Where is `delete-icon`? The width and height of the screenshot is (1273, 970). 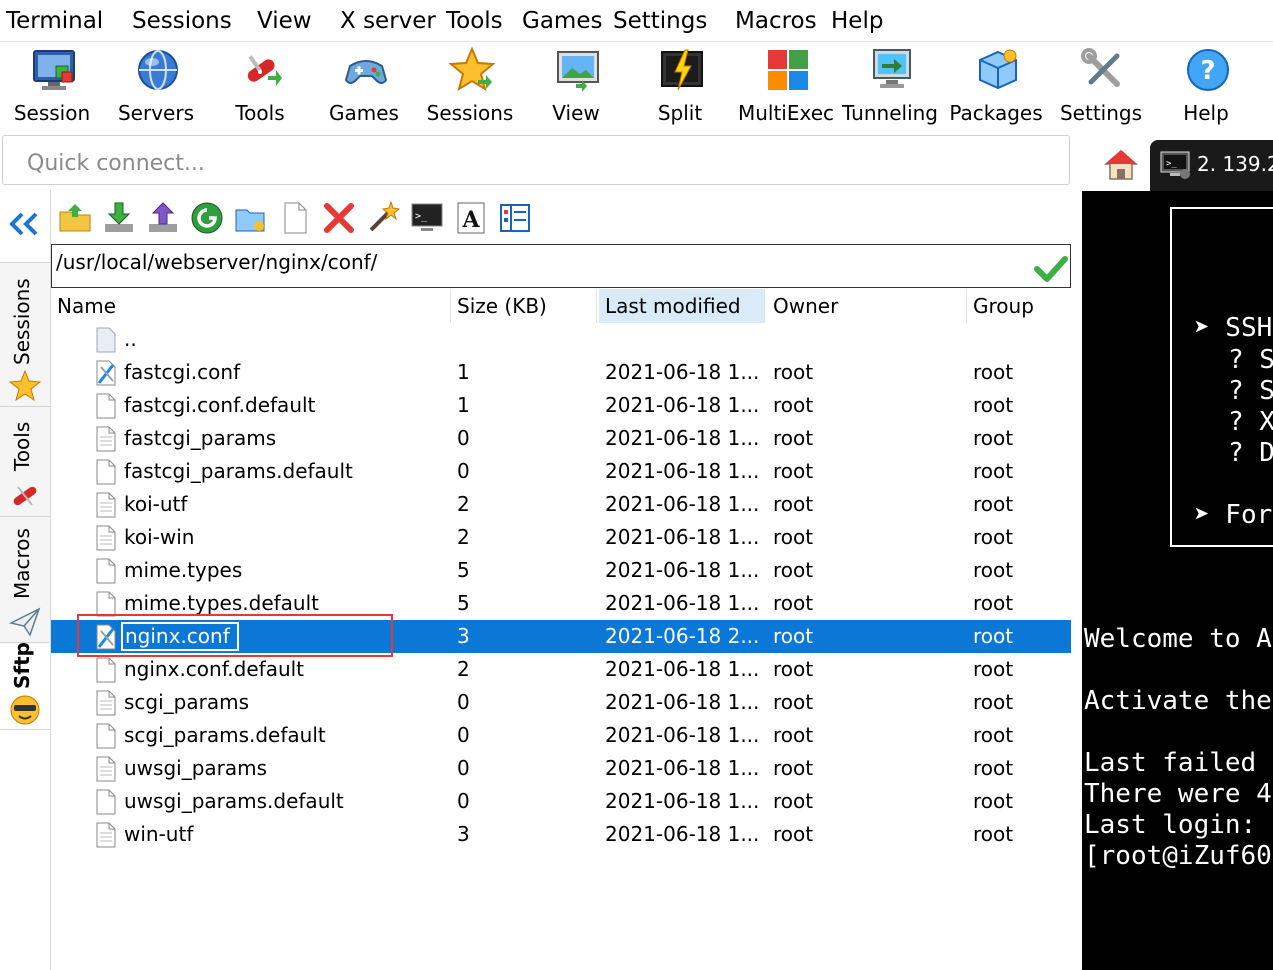 delete-icon is located at coordinates (339, 218).